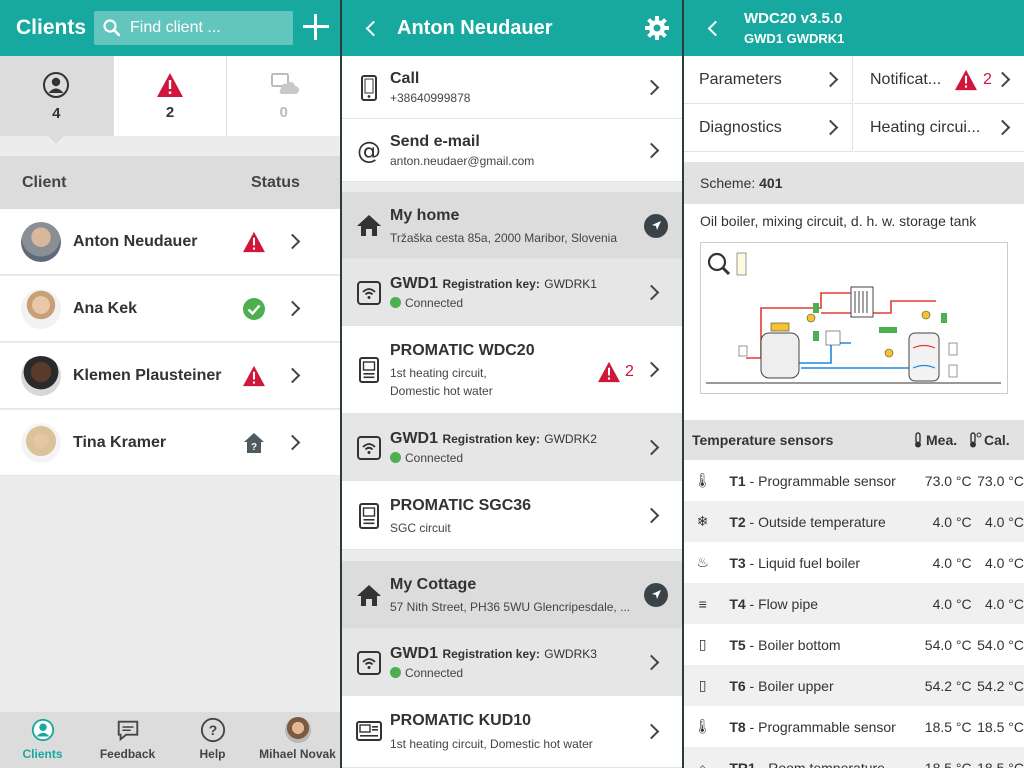 The width and height of the screenshot is (1024, 768). I want to click on list-header: Client Status, so click(170, 182).